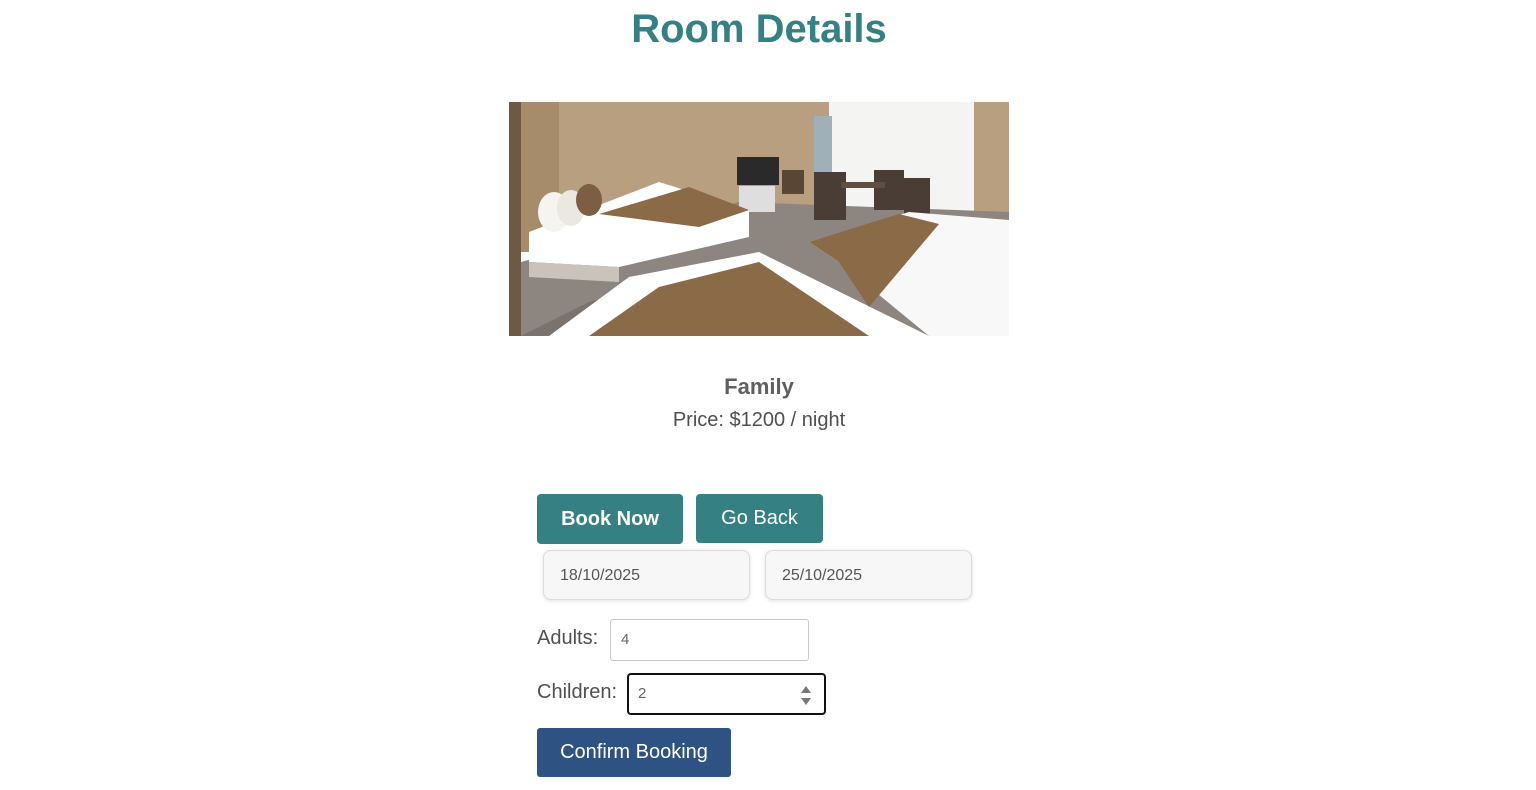  I want to click on page-title: Room Details, so click(759, 29).